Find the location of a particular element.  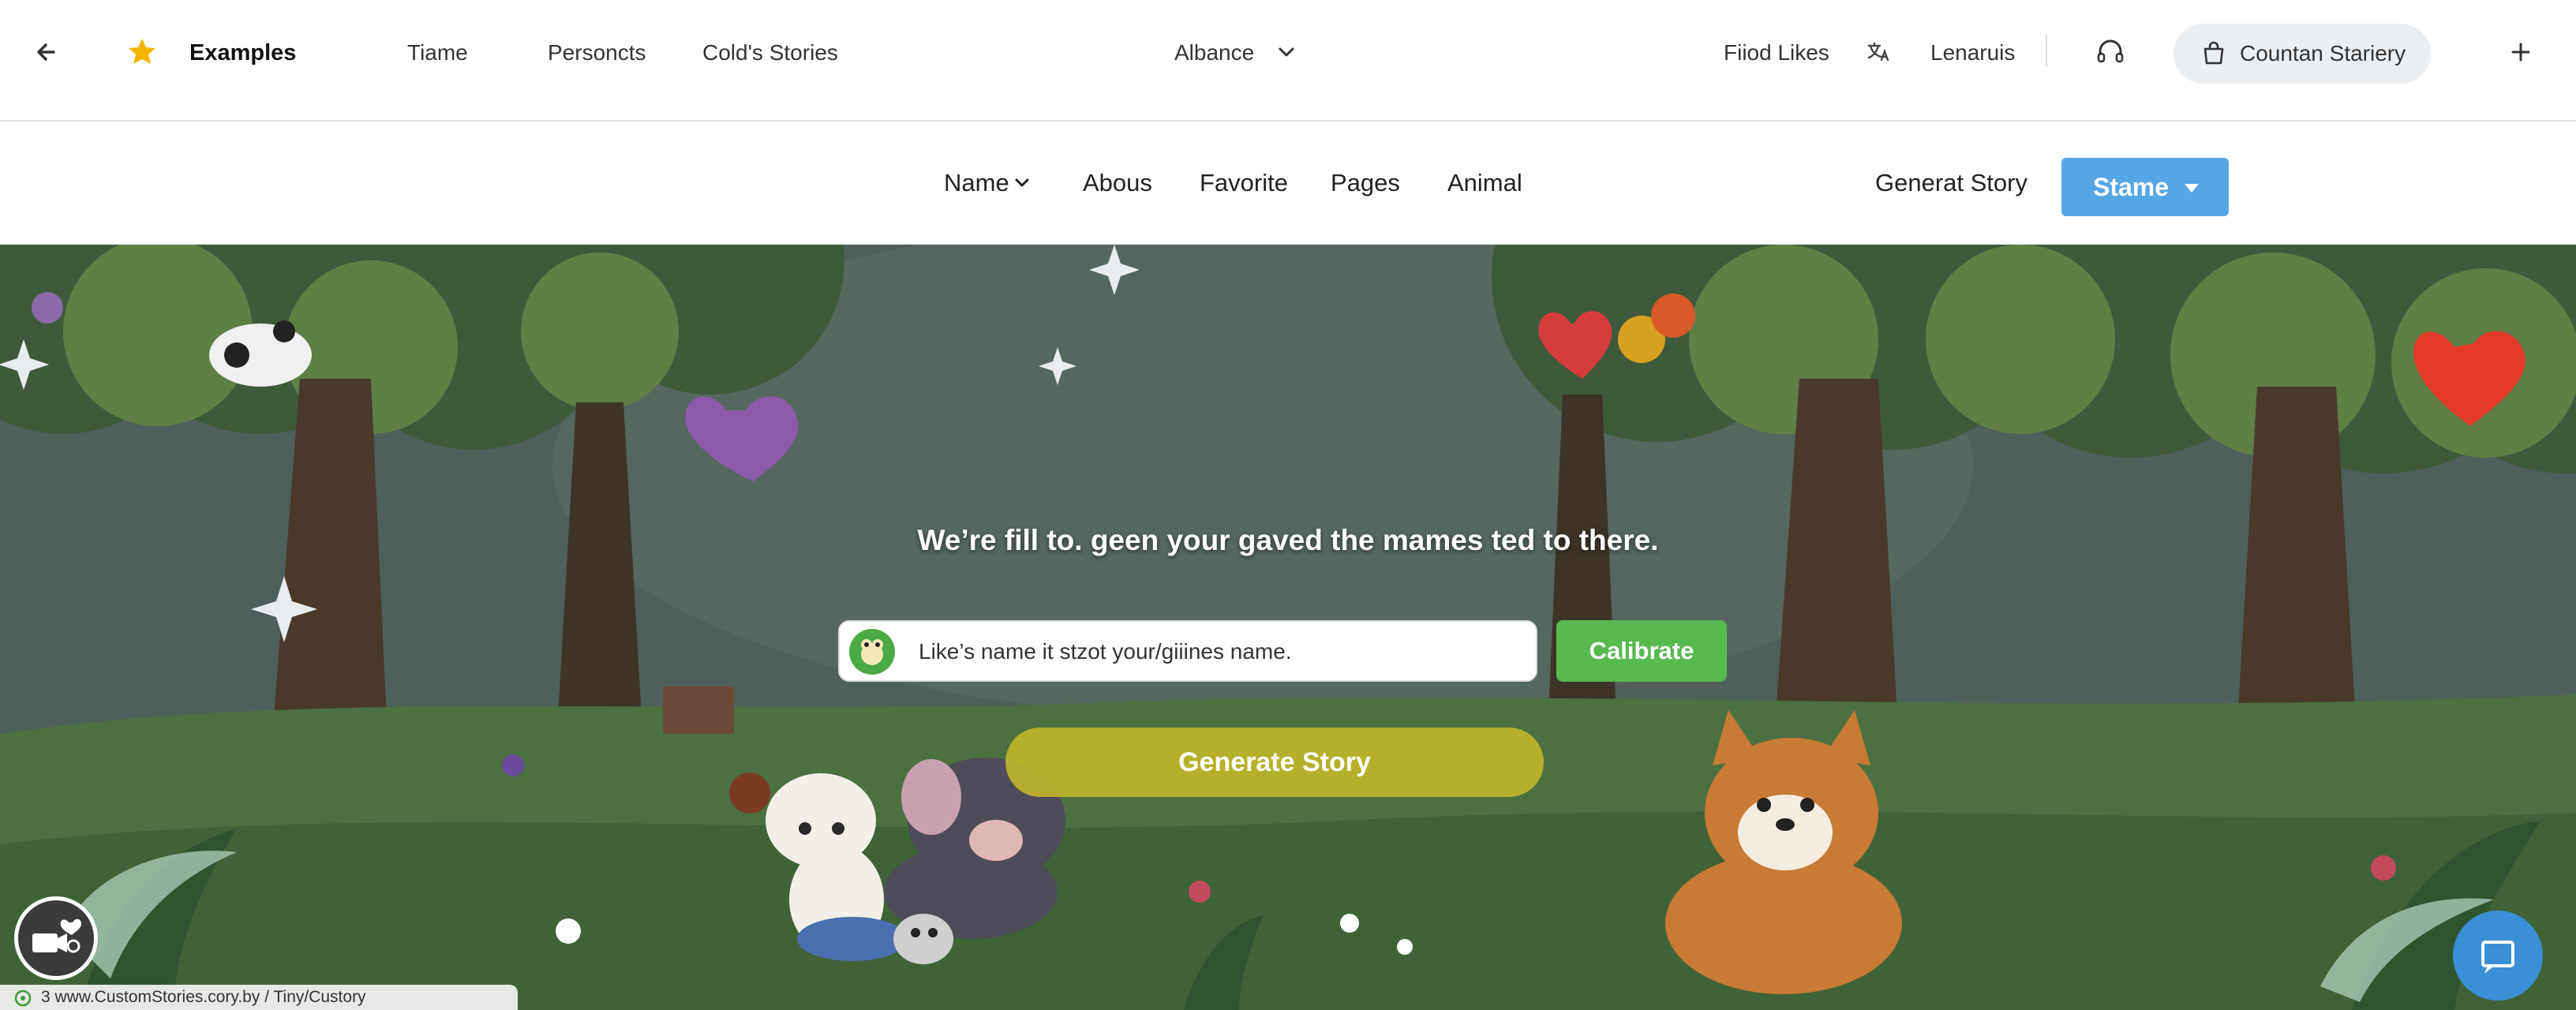

page-title: Examples is located at coordinates (243, 52).